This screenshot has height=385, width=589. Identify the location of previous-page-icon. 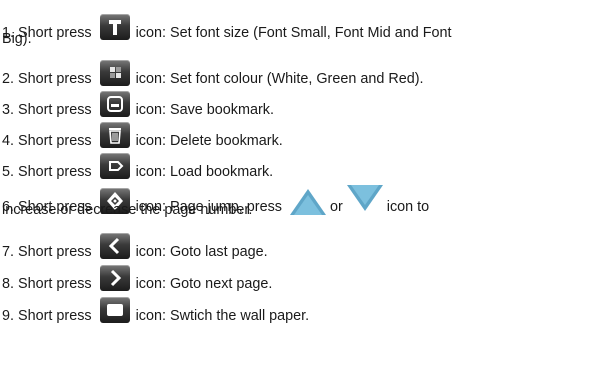
(114, 246).